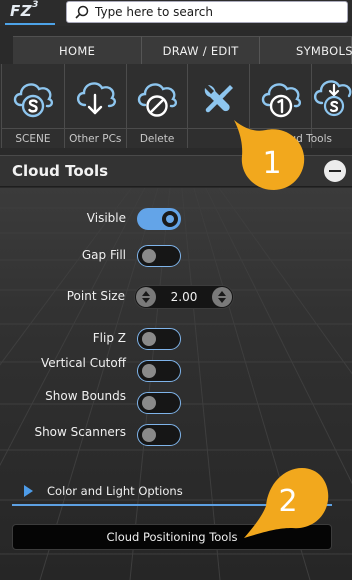  I want to click on cloud-s-download-icon, so click(332, 97).